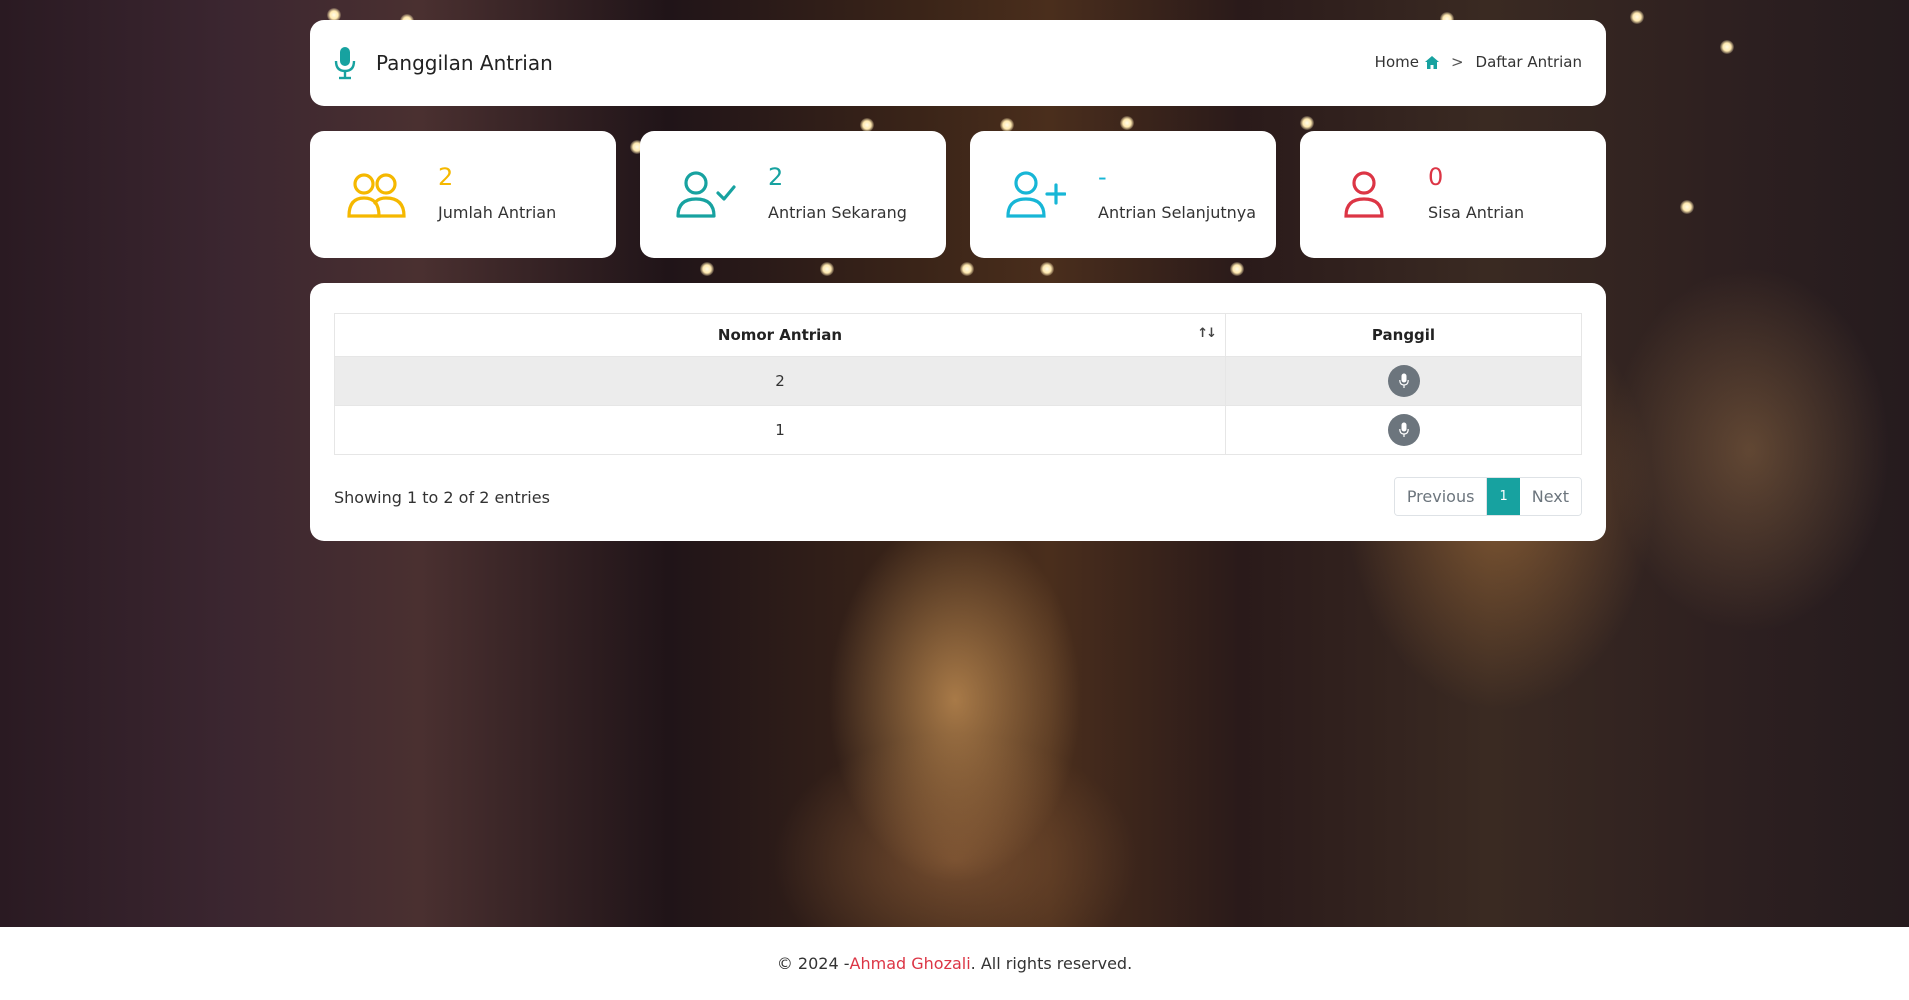 The image size is (1909, 1000). Describe the element at coordinates (813, 963) in the screenshot. I see `footer-prefix: © 2024 -` at that location.